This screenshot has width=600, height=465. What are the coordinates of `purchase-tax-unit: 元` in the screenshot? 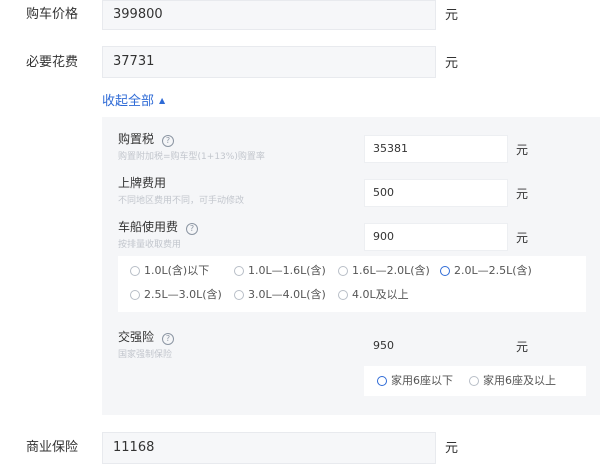 It's located at (522, 150).